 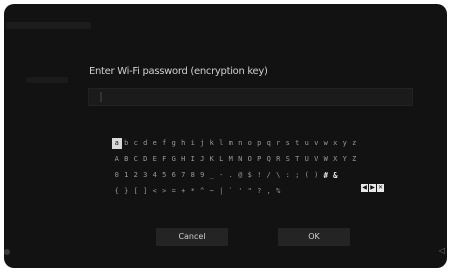 What do you see at coordinates (260, 159) in the screenshot?
I see `keyboard-key: P` at bounding box center [260, 159].